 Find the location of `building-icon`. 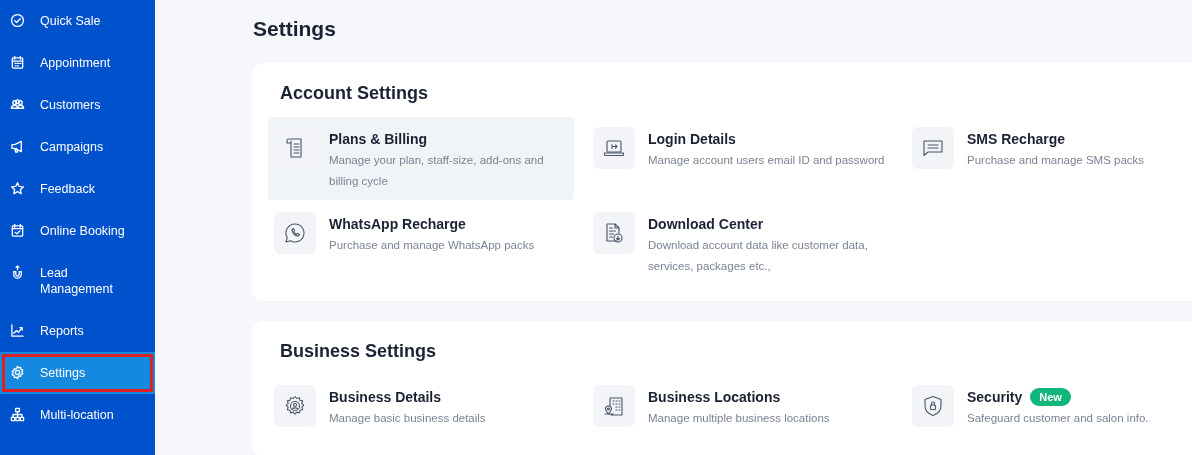

building-icon is located at coordinates (614, 406).